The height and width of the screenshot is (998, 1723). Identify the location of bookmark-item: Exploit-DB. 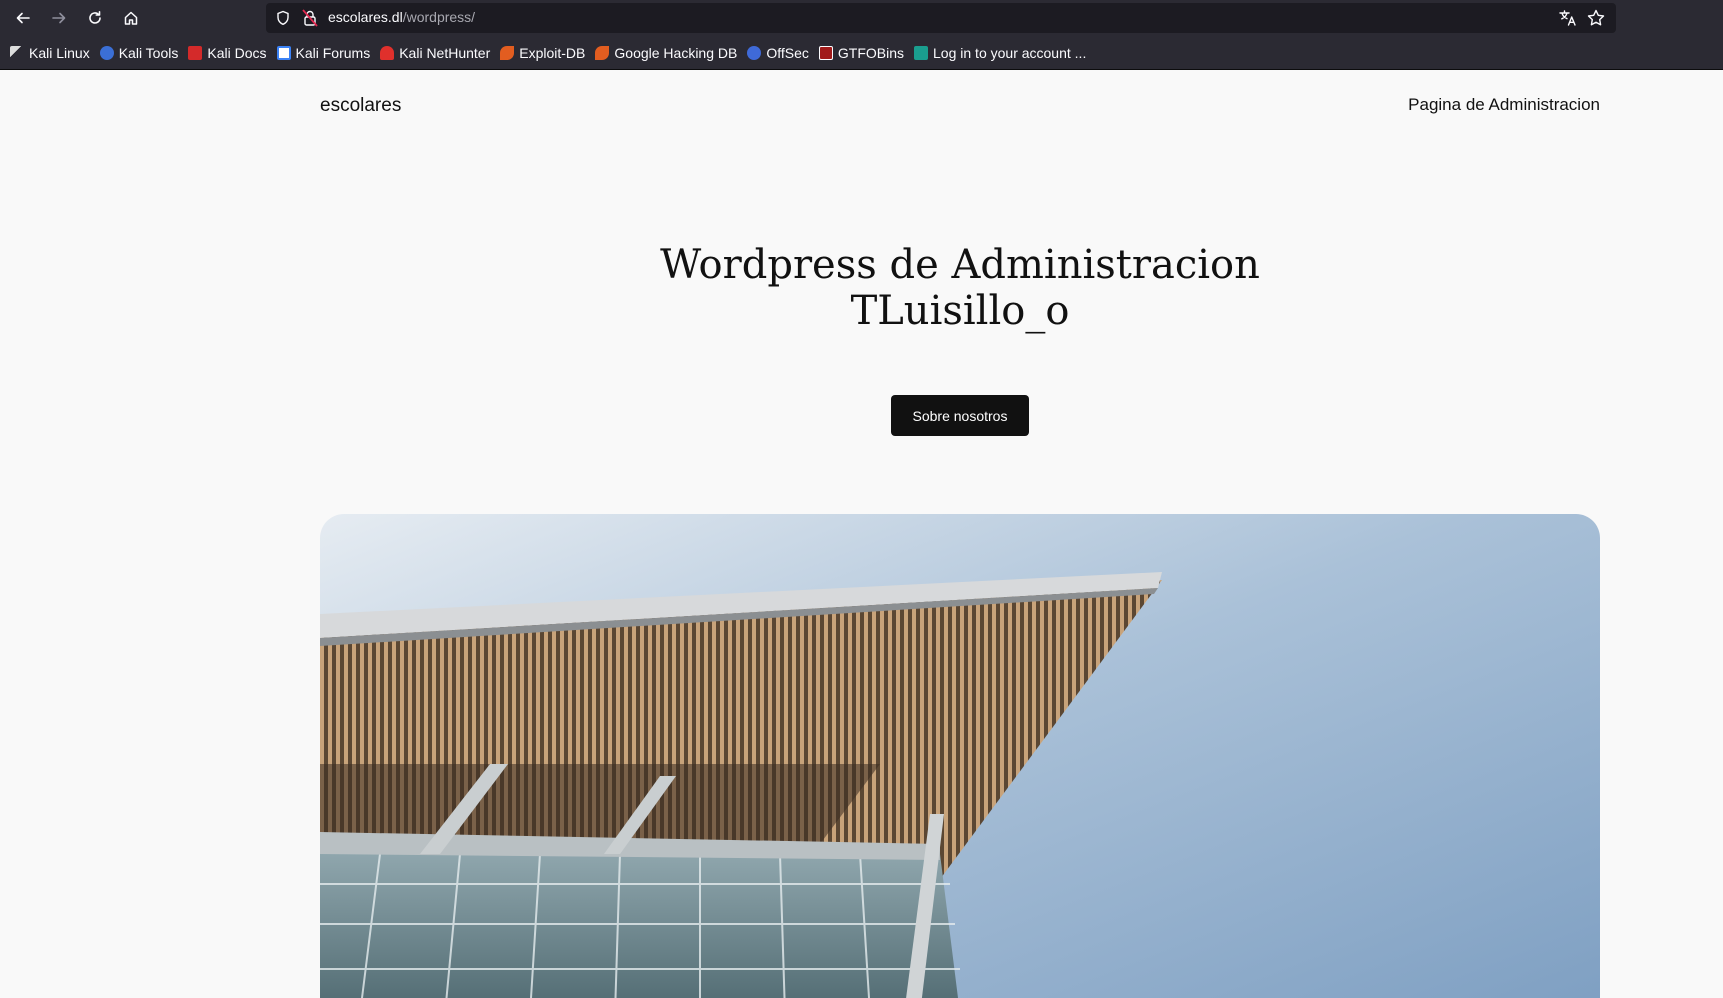
(542, 53).